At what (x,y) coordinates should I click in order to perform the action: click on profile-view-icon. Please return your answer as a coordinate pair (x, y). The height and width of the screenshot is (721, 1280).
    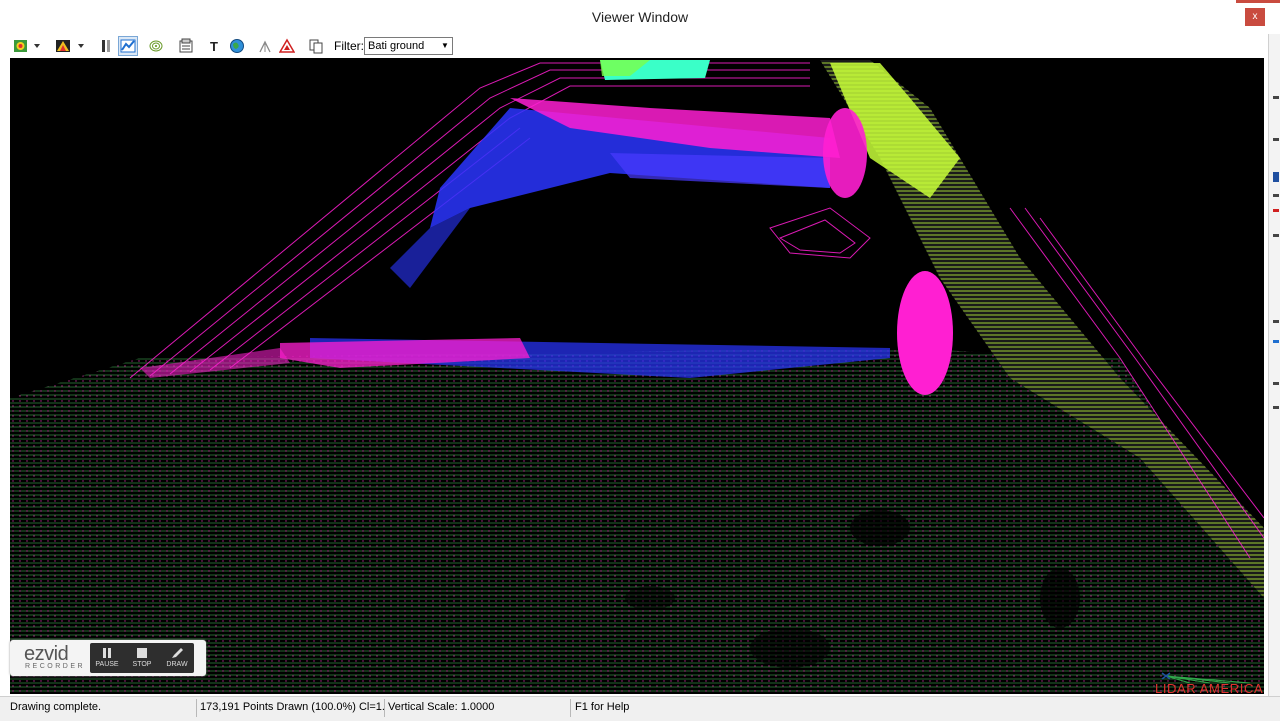
    Looking at the image, I should click on (106, 46).